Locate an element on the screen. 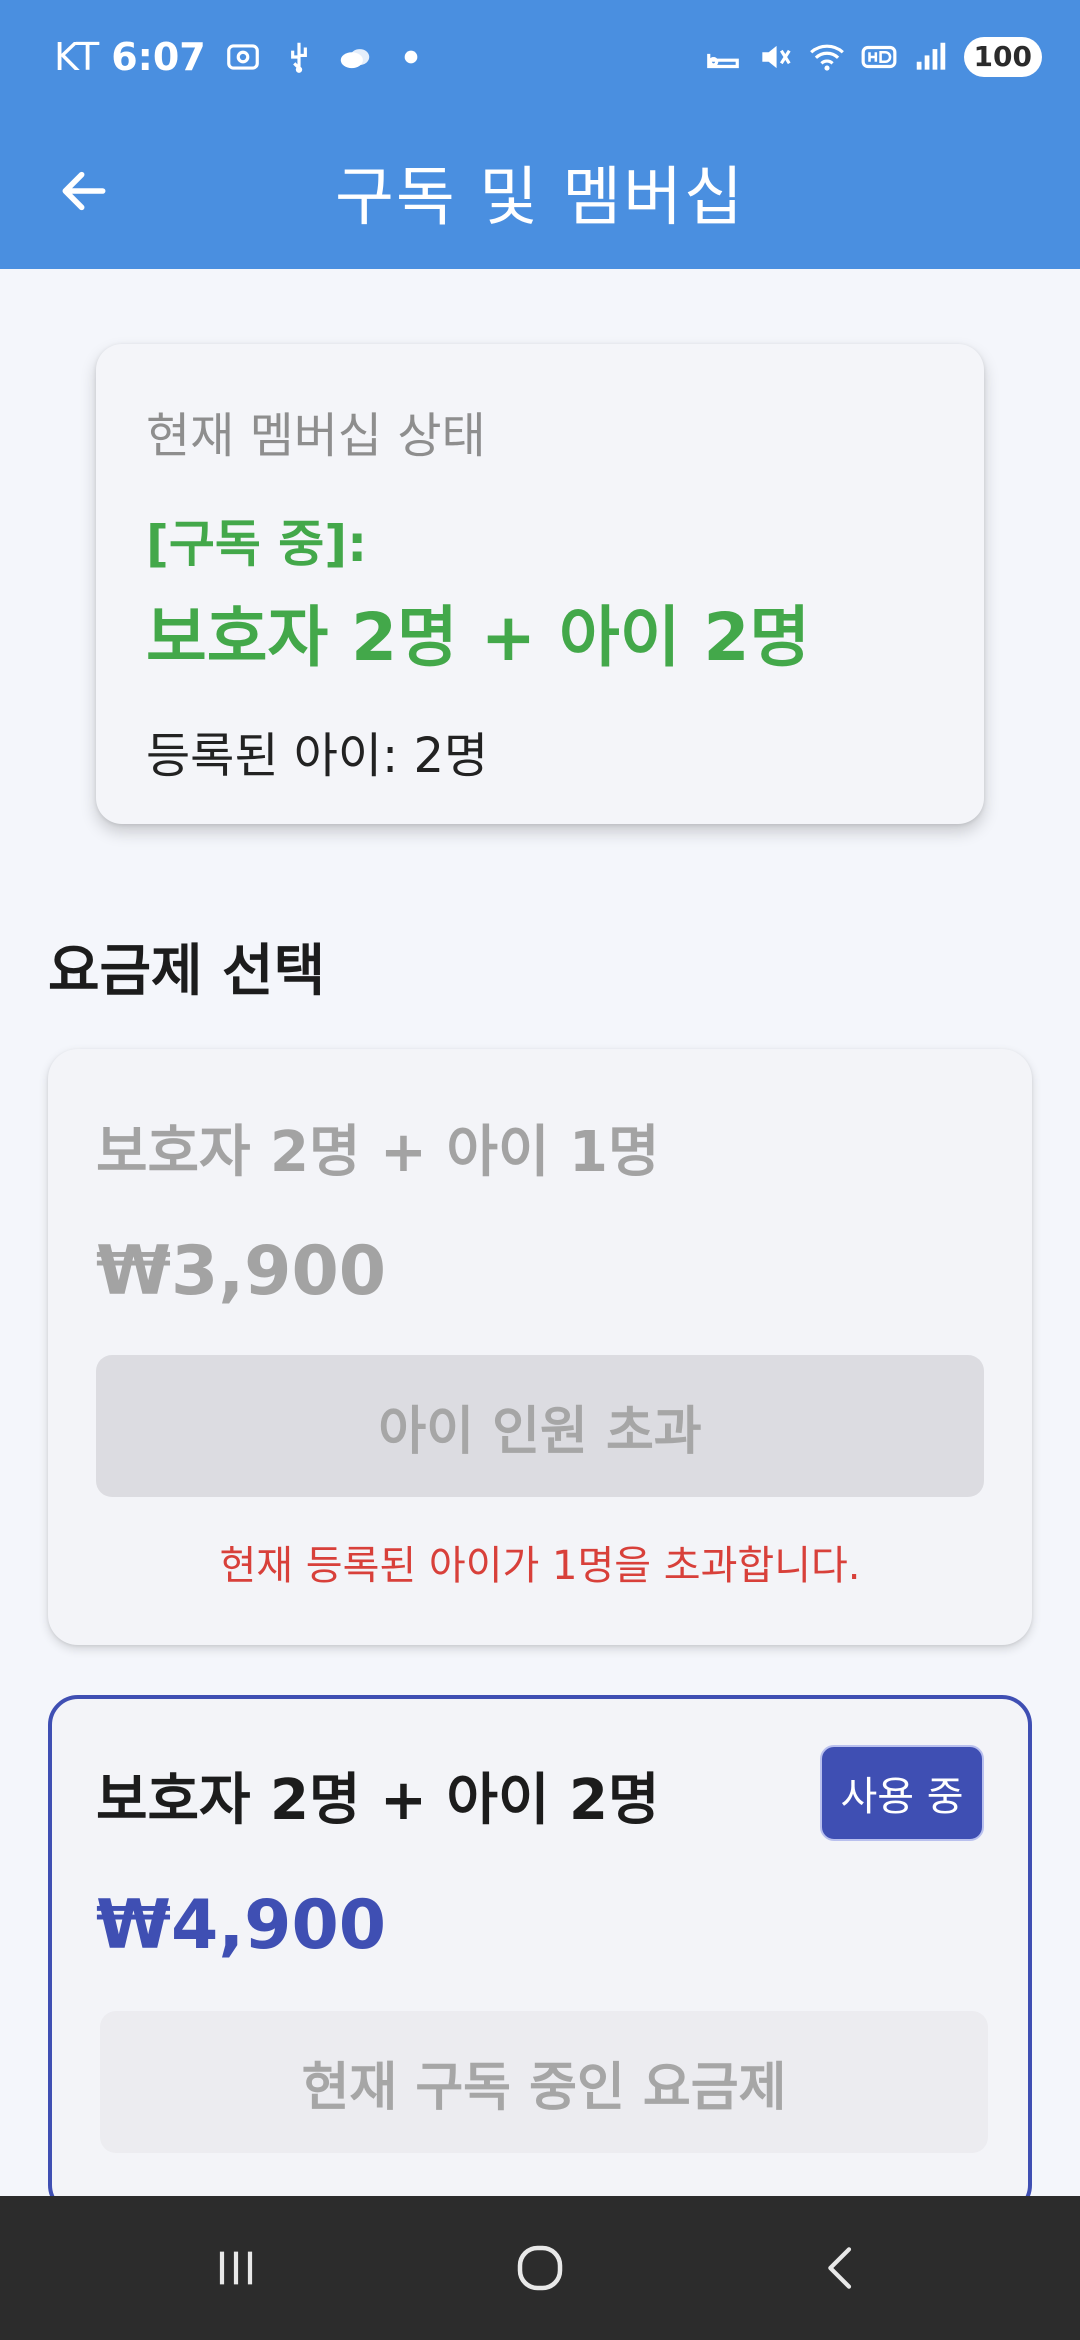  mute-icon is located at coordinates (776, 57).